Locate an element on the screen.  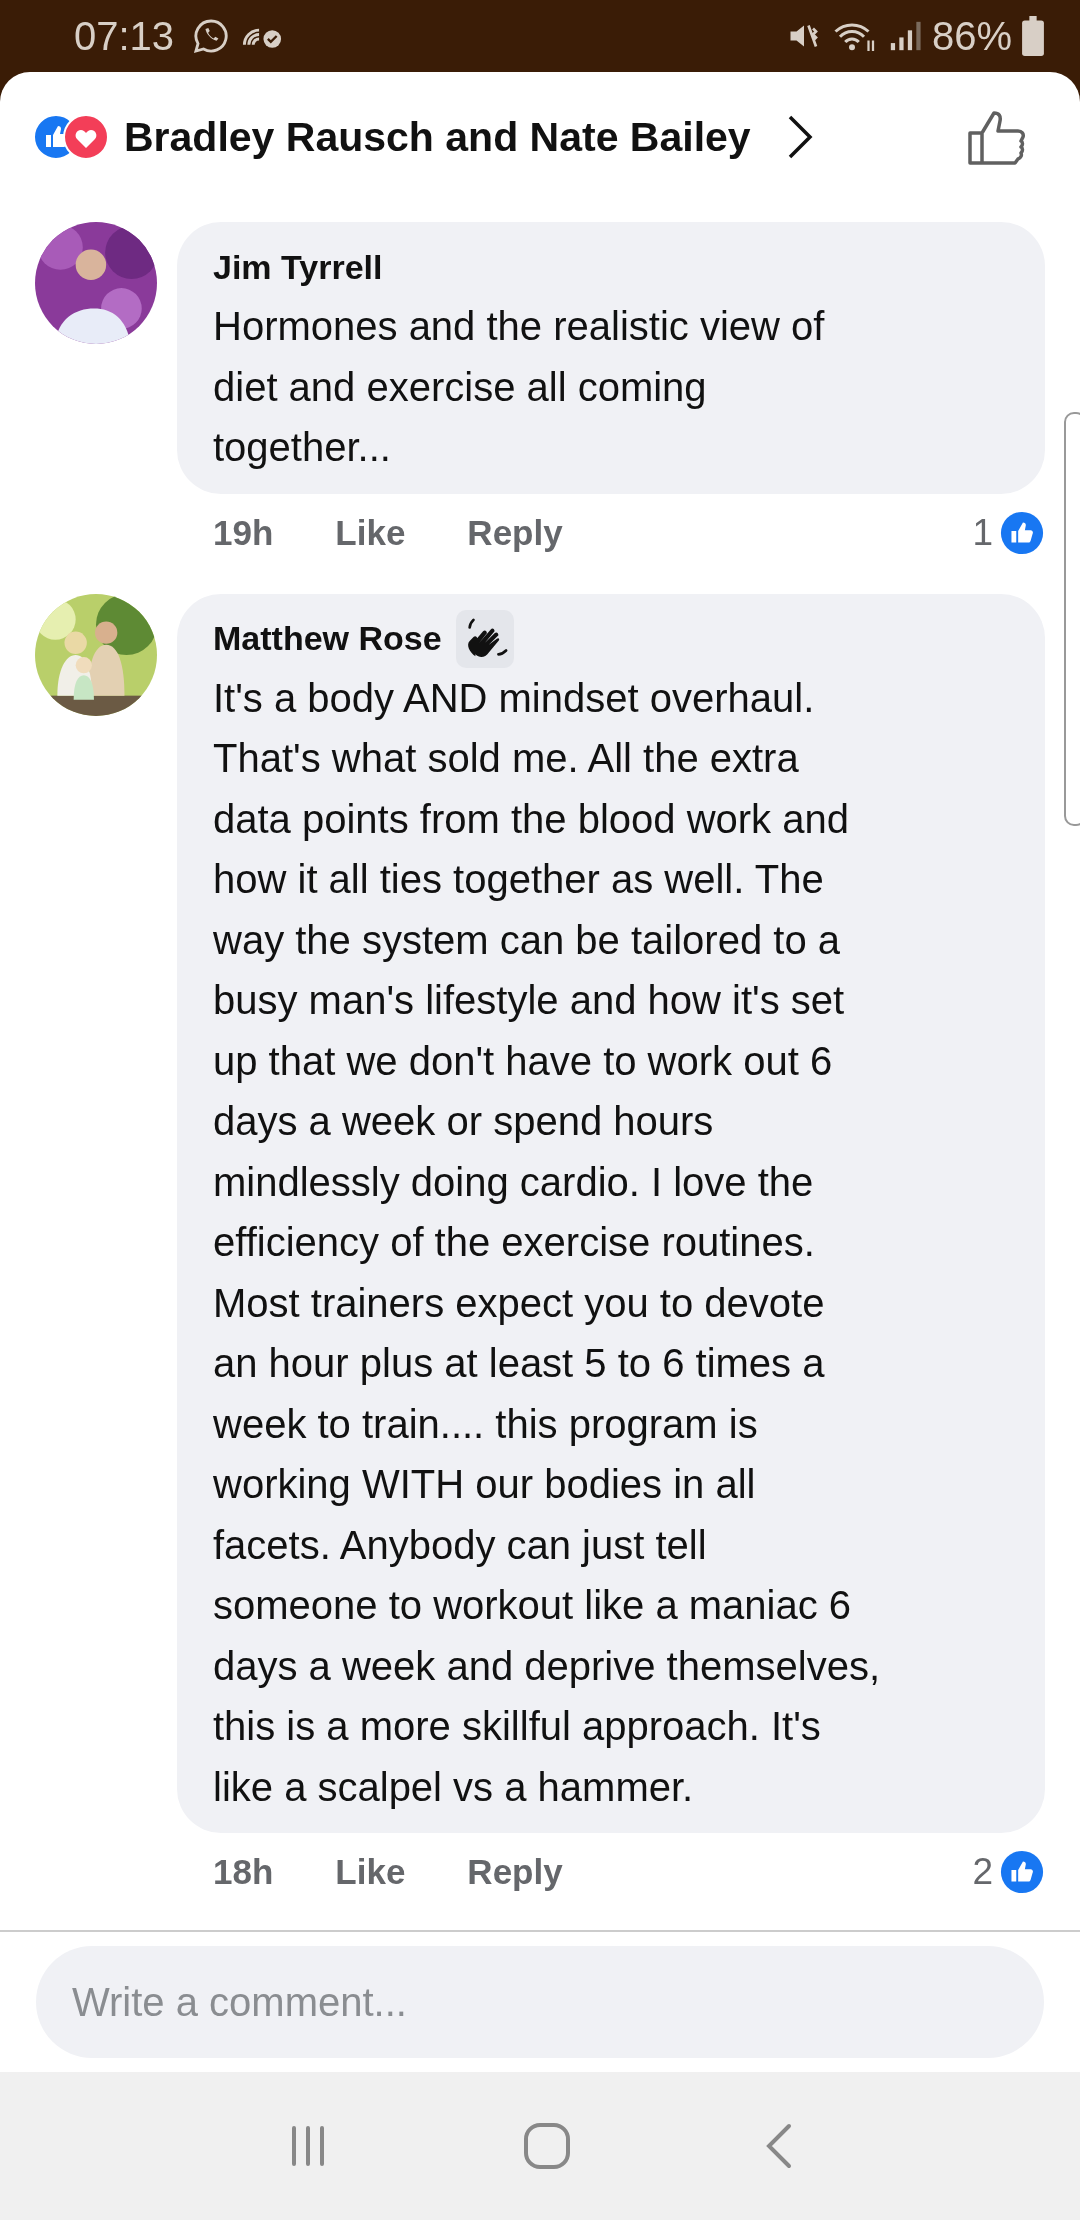
comment-author: Jim Tyrrell is located at coordinates (298, 267).